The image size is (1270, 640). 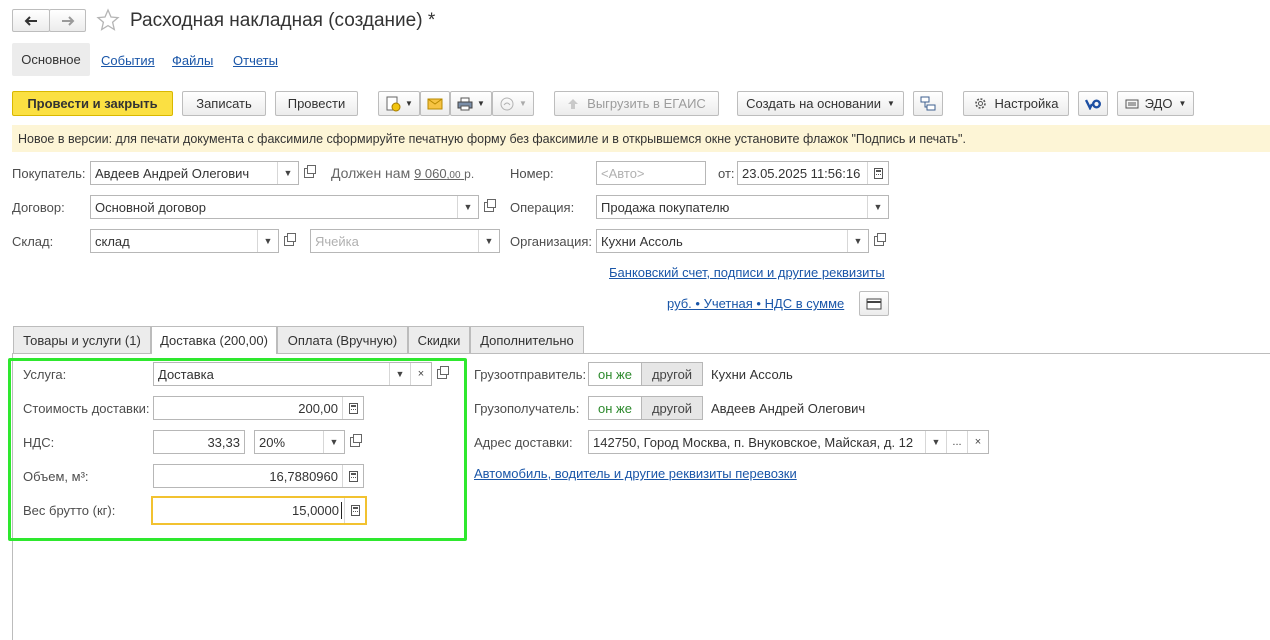 What do you see at coordinates (38, 207) in the screenshot?
I see `contract-label: Договор:` at bounding box center [38, 207].